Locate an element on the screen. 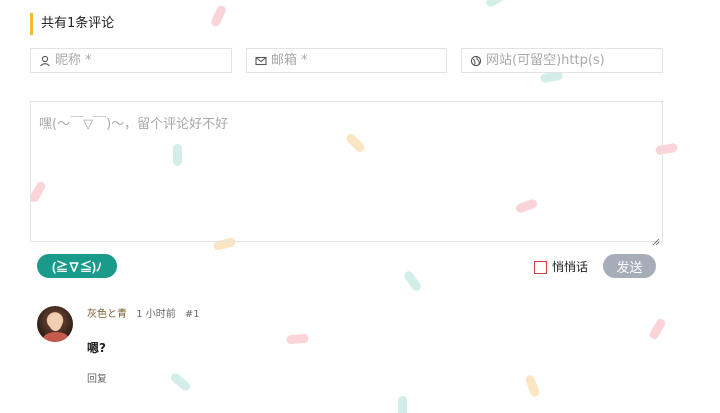  avatar is located at coordinates (55, 324).